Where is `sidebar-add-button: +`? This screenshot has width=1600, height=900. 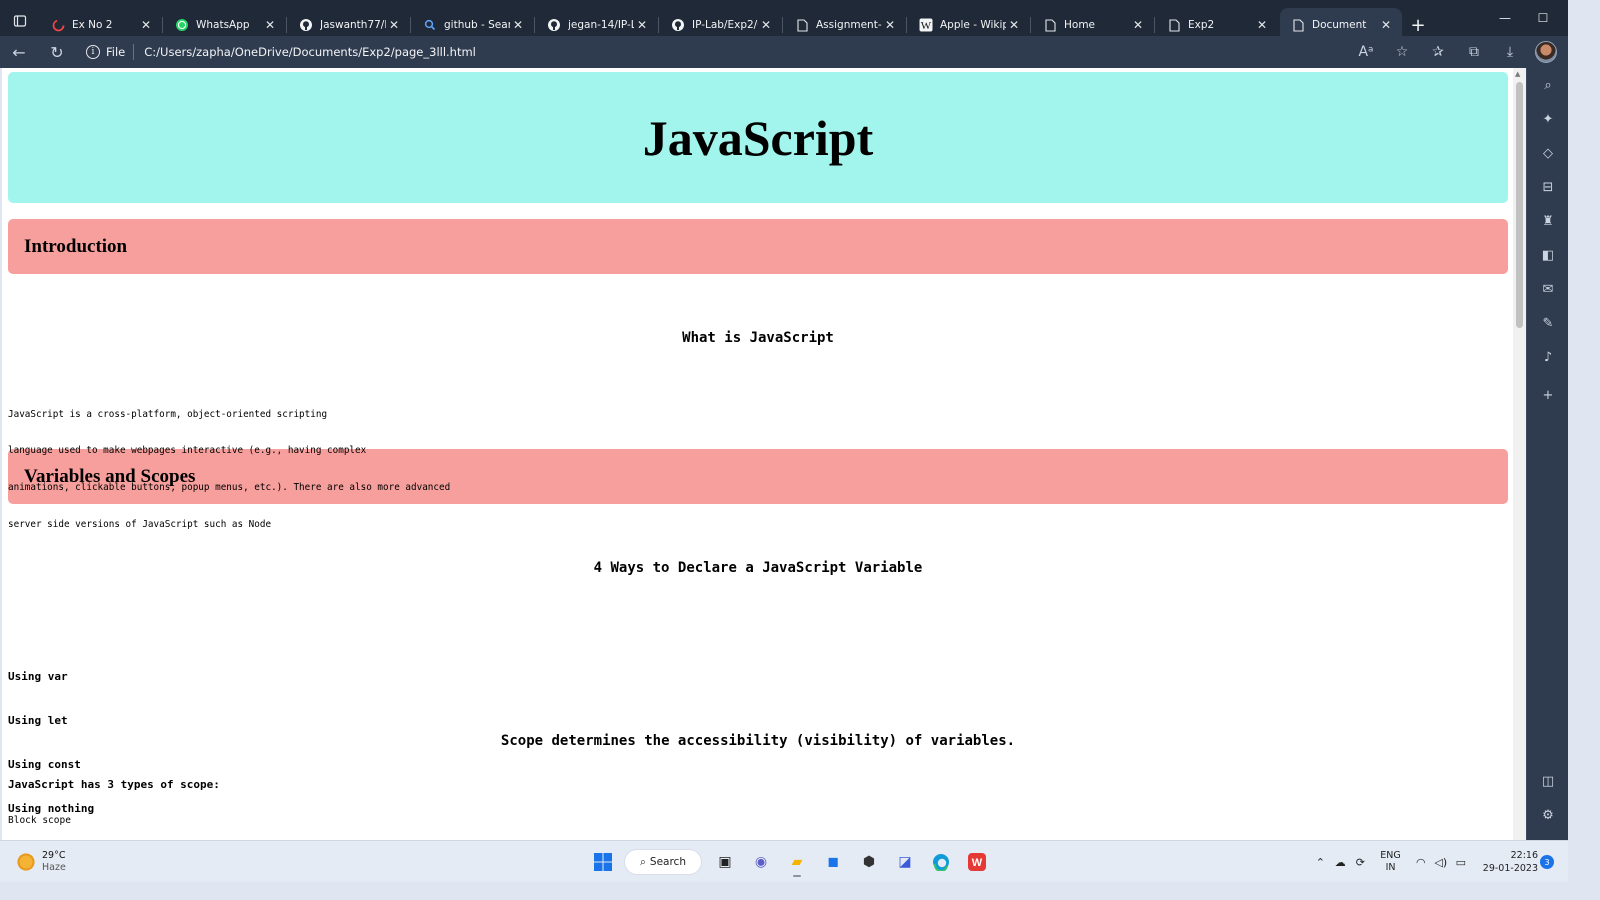 sidebar-add-button: + is located at coordinates (1548, 395).